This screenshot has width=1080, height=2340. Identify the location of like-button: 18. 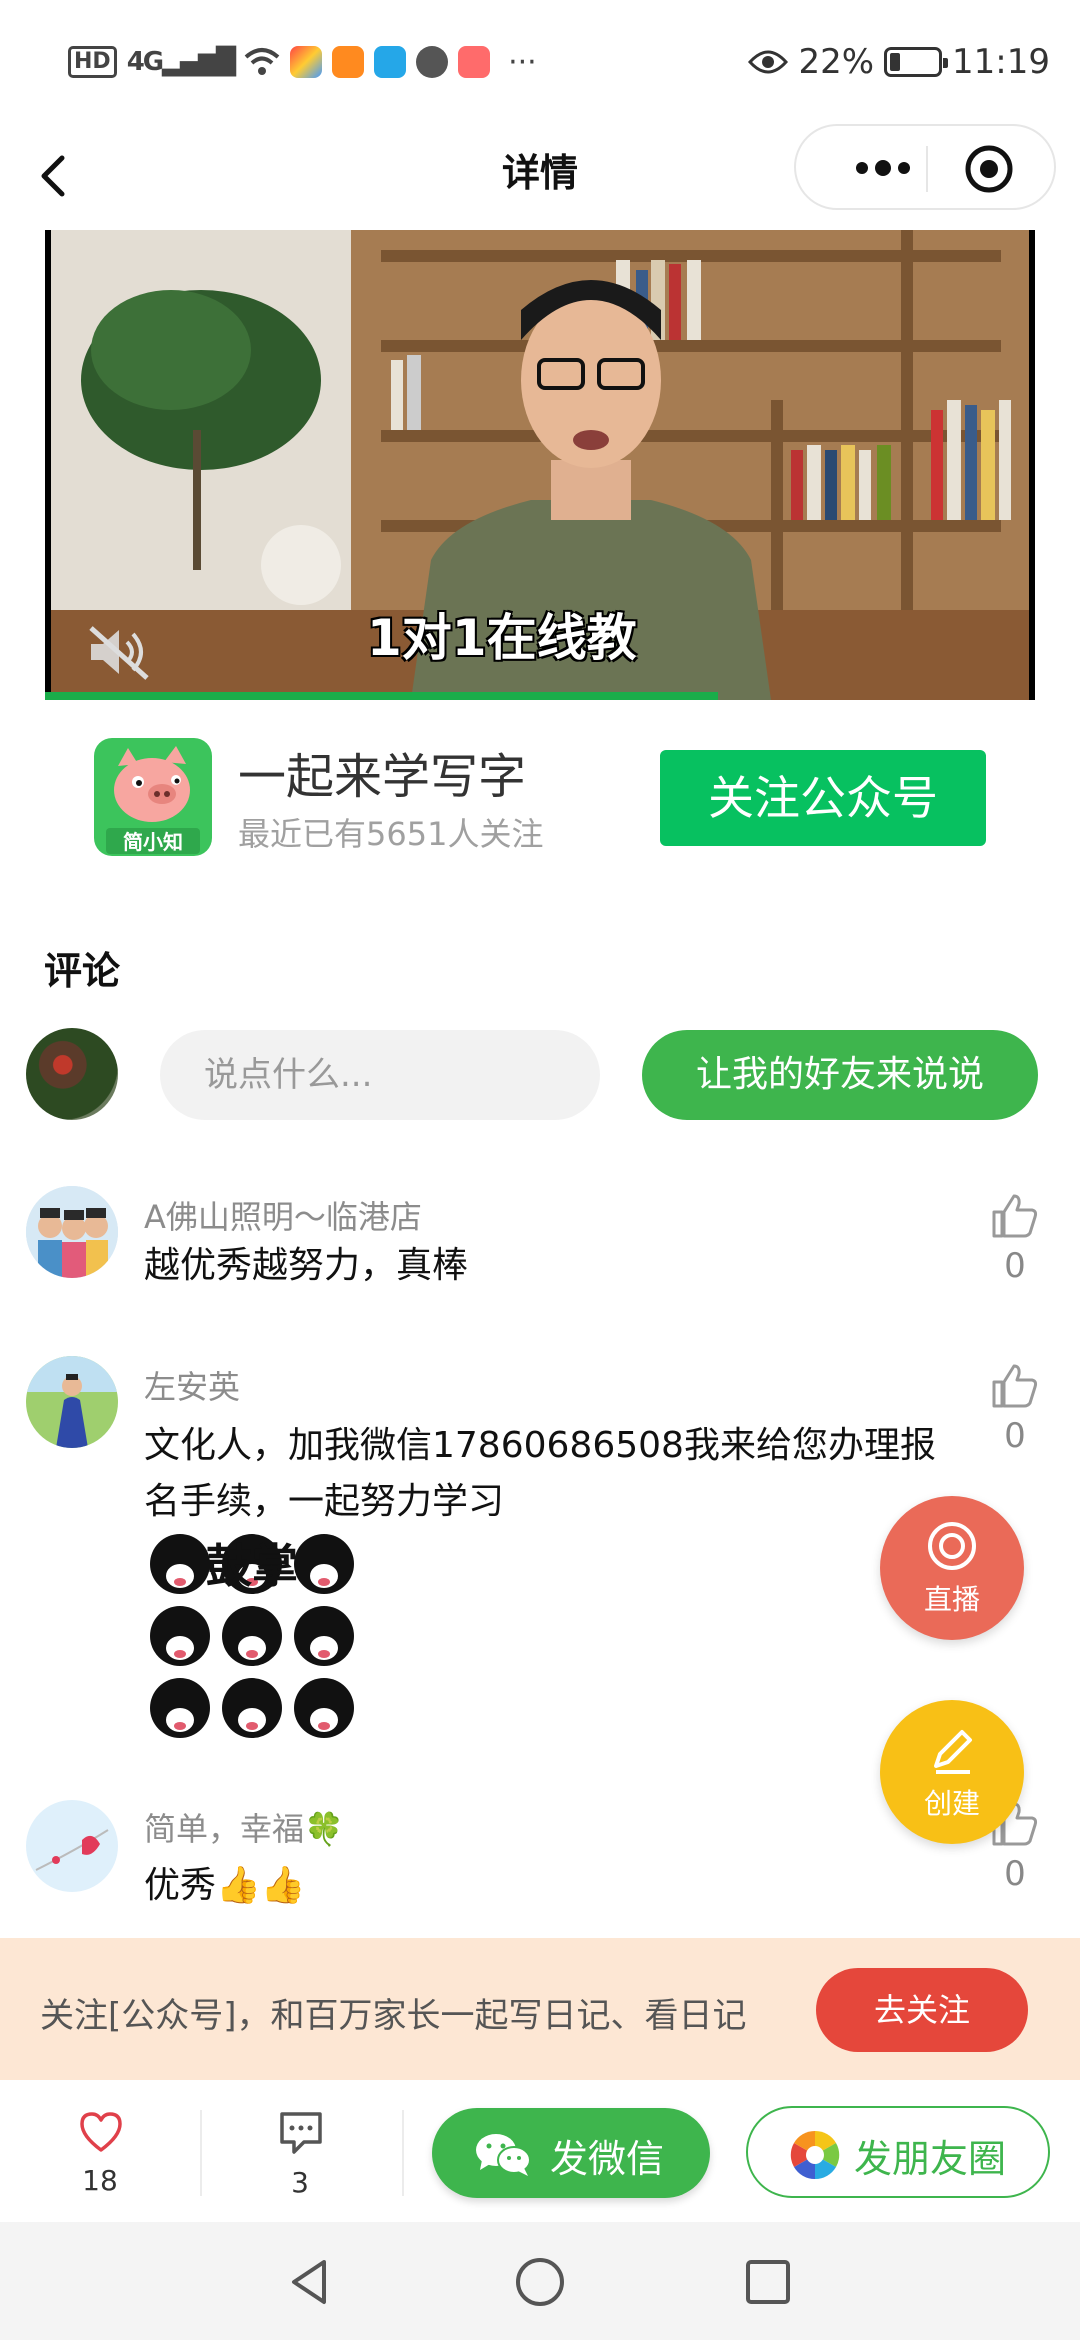
(100, 2151).